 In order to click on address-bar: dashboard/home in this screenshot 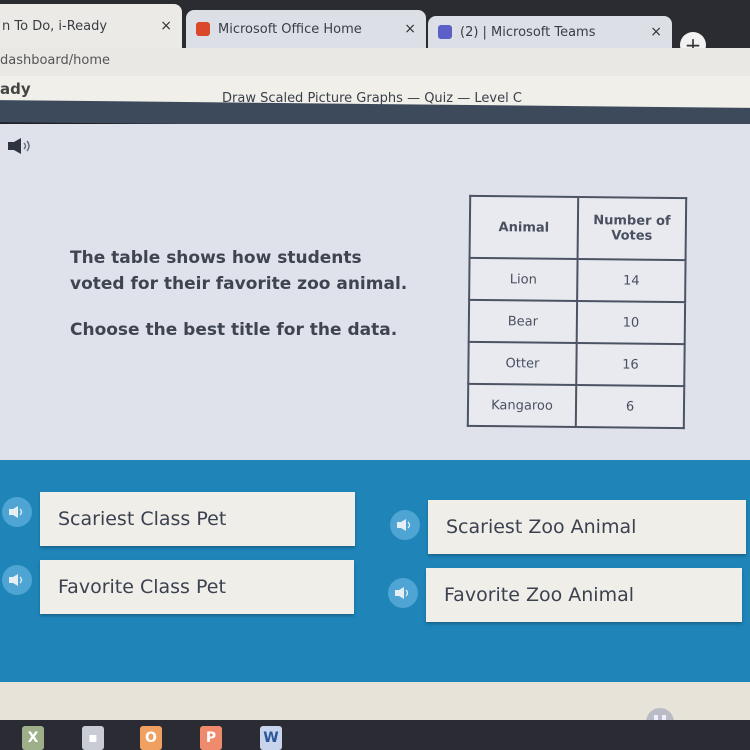, I will do `click(375, 62)`.